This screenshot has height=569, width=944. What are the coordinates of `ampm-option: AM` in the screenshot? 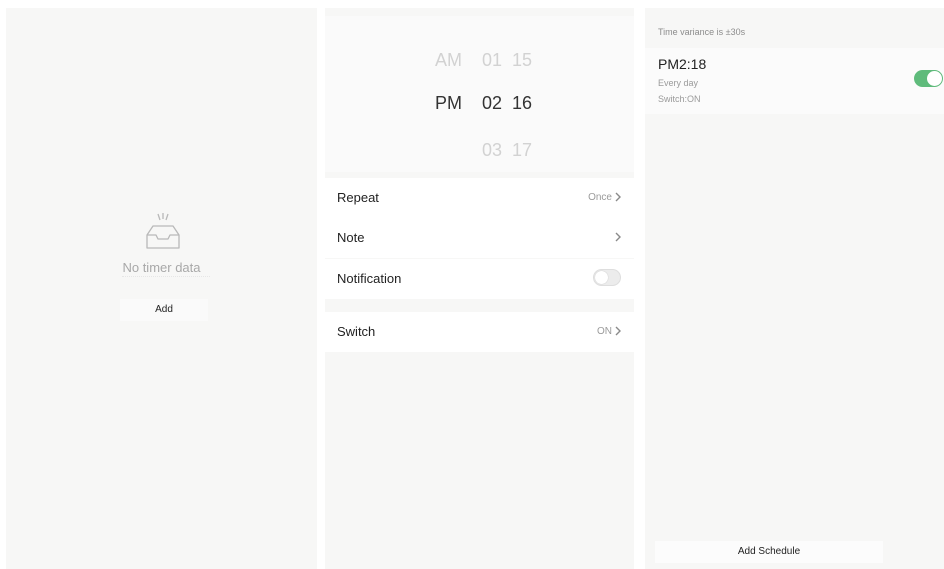 It's located at (448, 60).